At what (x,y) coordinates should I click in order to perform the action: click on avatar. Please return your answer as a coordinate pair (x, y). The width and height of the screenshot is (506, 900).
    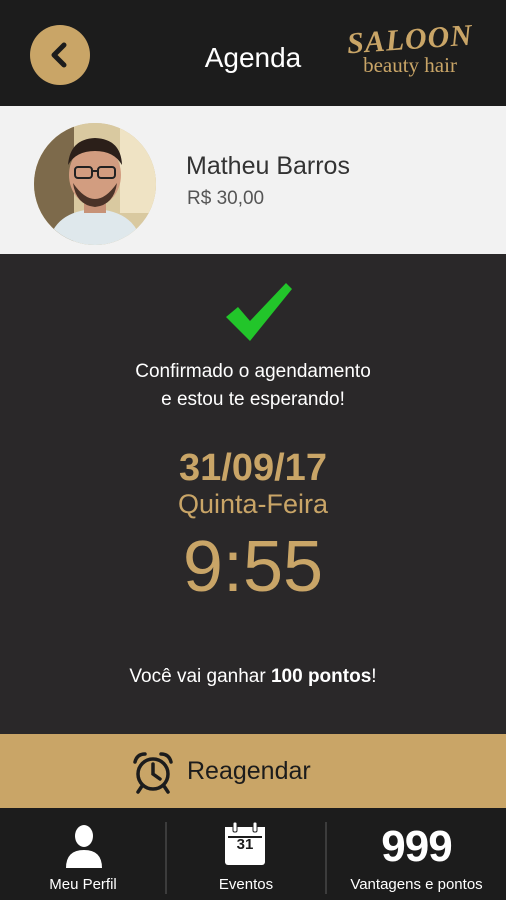
    Looking at the image, I should click on (95, 184).